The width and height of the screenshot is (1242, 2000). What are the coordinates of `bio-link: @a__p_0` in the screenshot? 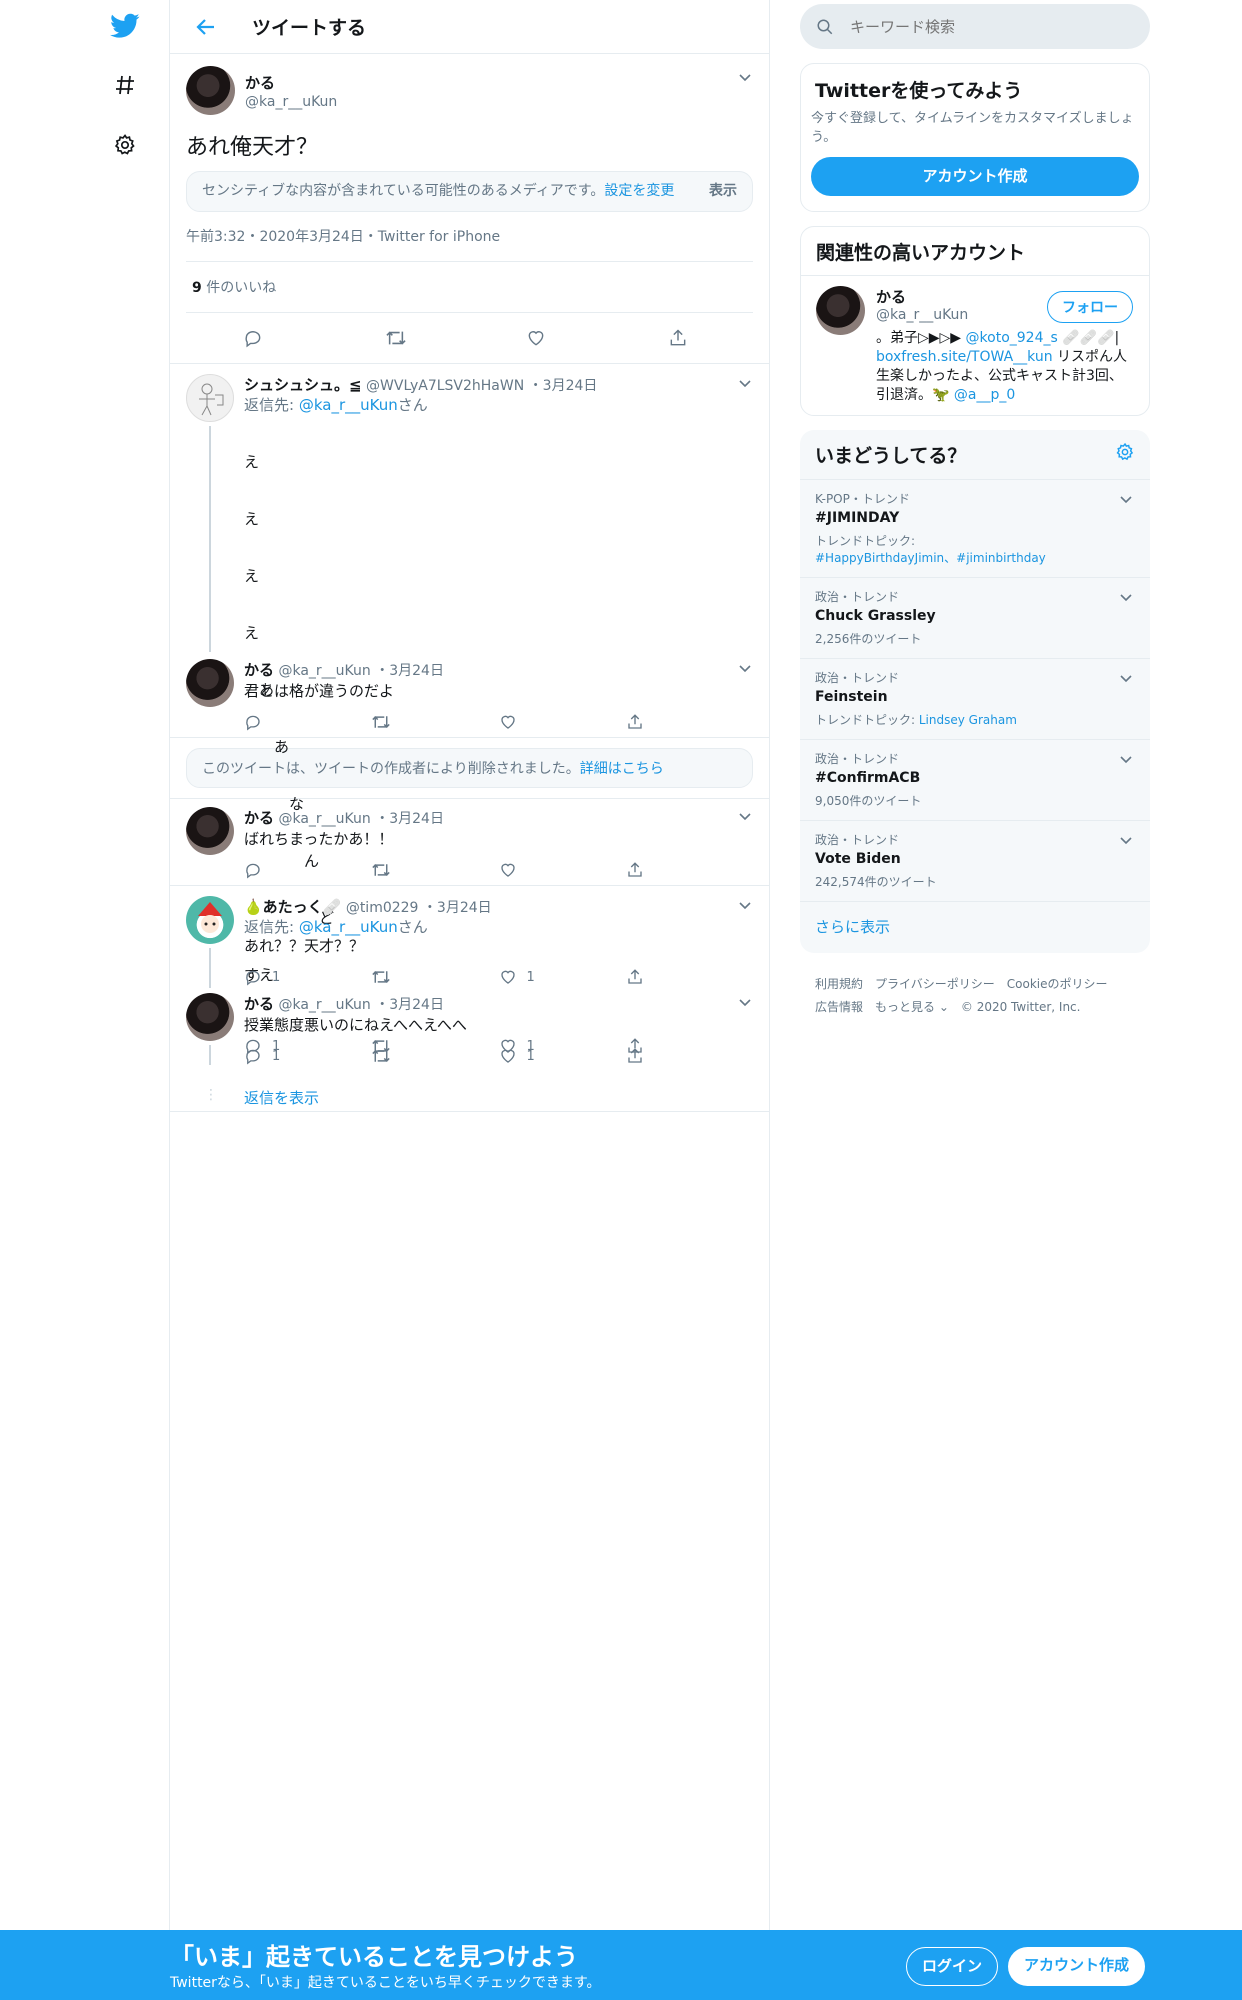 It's located at (984, 395).